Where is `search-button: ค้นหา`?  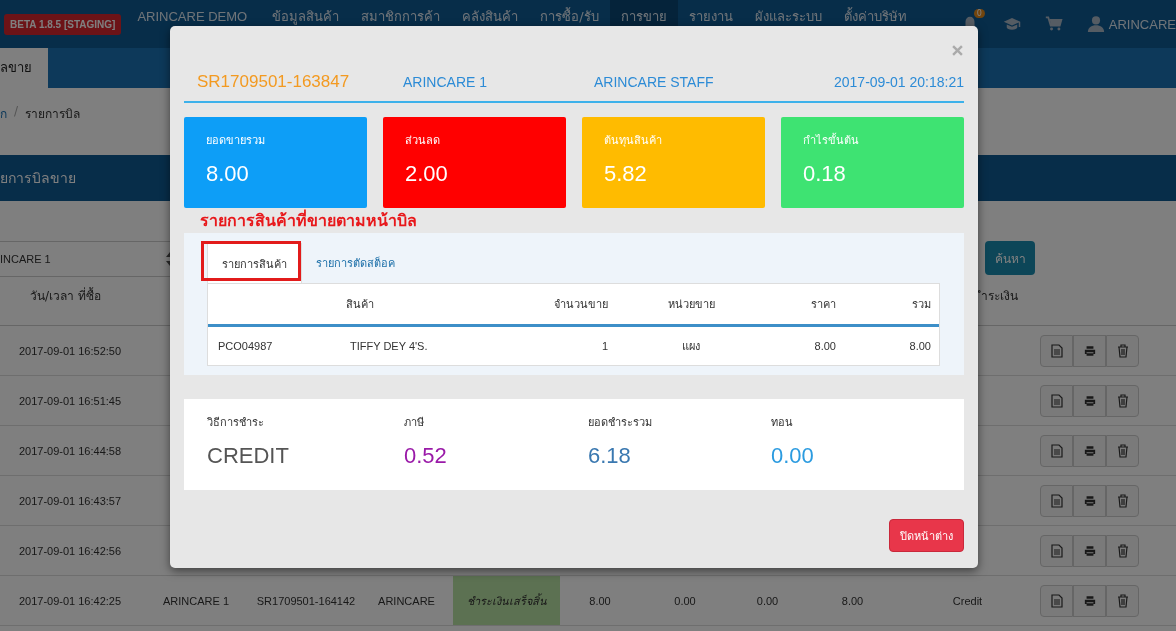
search-button: ค้นหา is located at coordinates (1010, 258).